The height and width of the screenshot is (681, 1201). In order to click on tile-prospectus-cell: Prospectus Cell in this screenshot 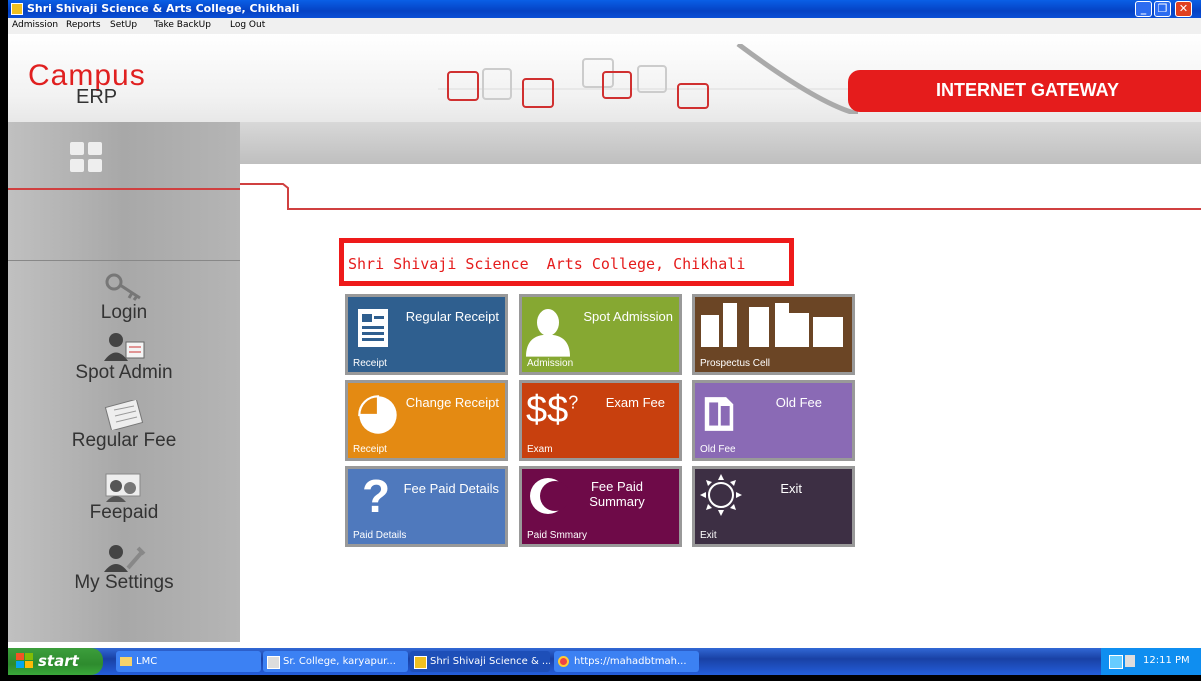, I will do `click(773, 334)`.